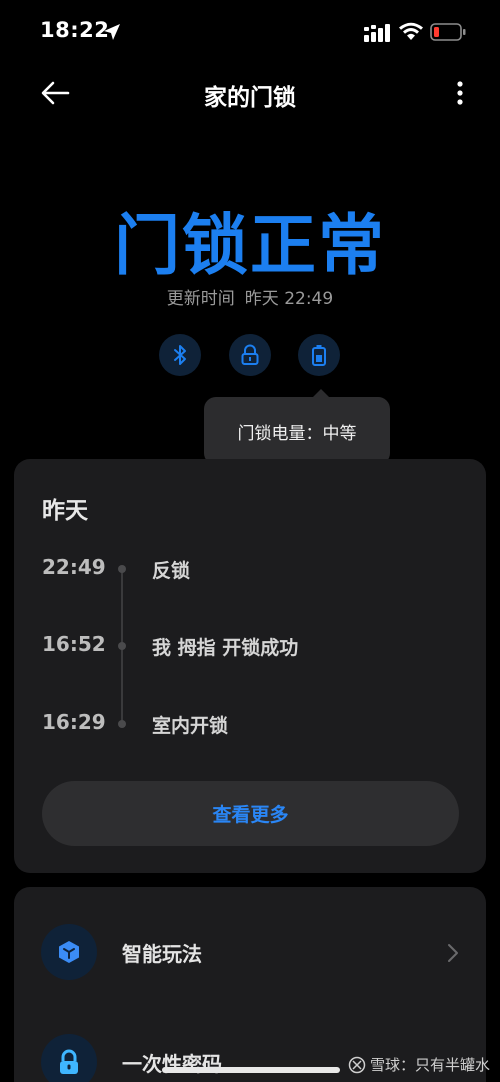 This screenshot has height=1082, width=500. What do you see at coordinates (162, 954) in the screenshot?
I see `feature-label: 智能玩法` at bounding box center [162, 954].